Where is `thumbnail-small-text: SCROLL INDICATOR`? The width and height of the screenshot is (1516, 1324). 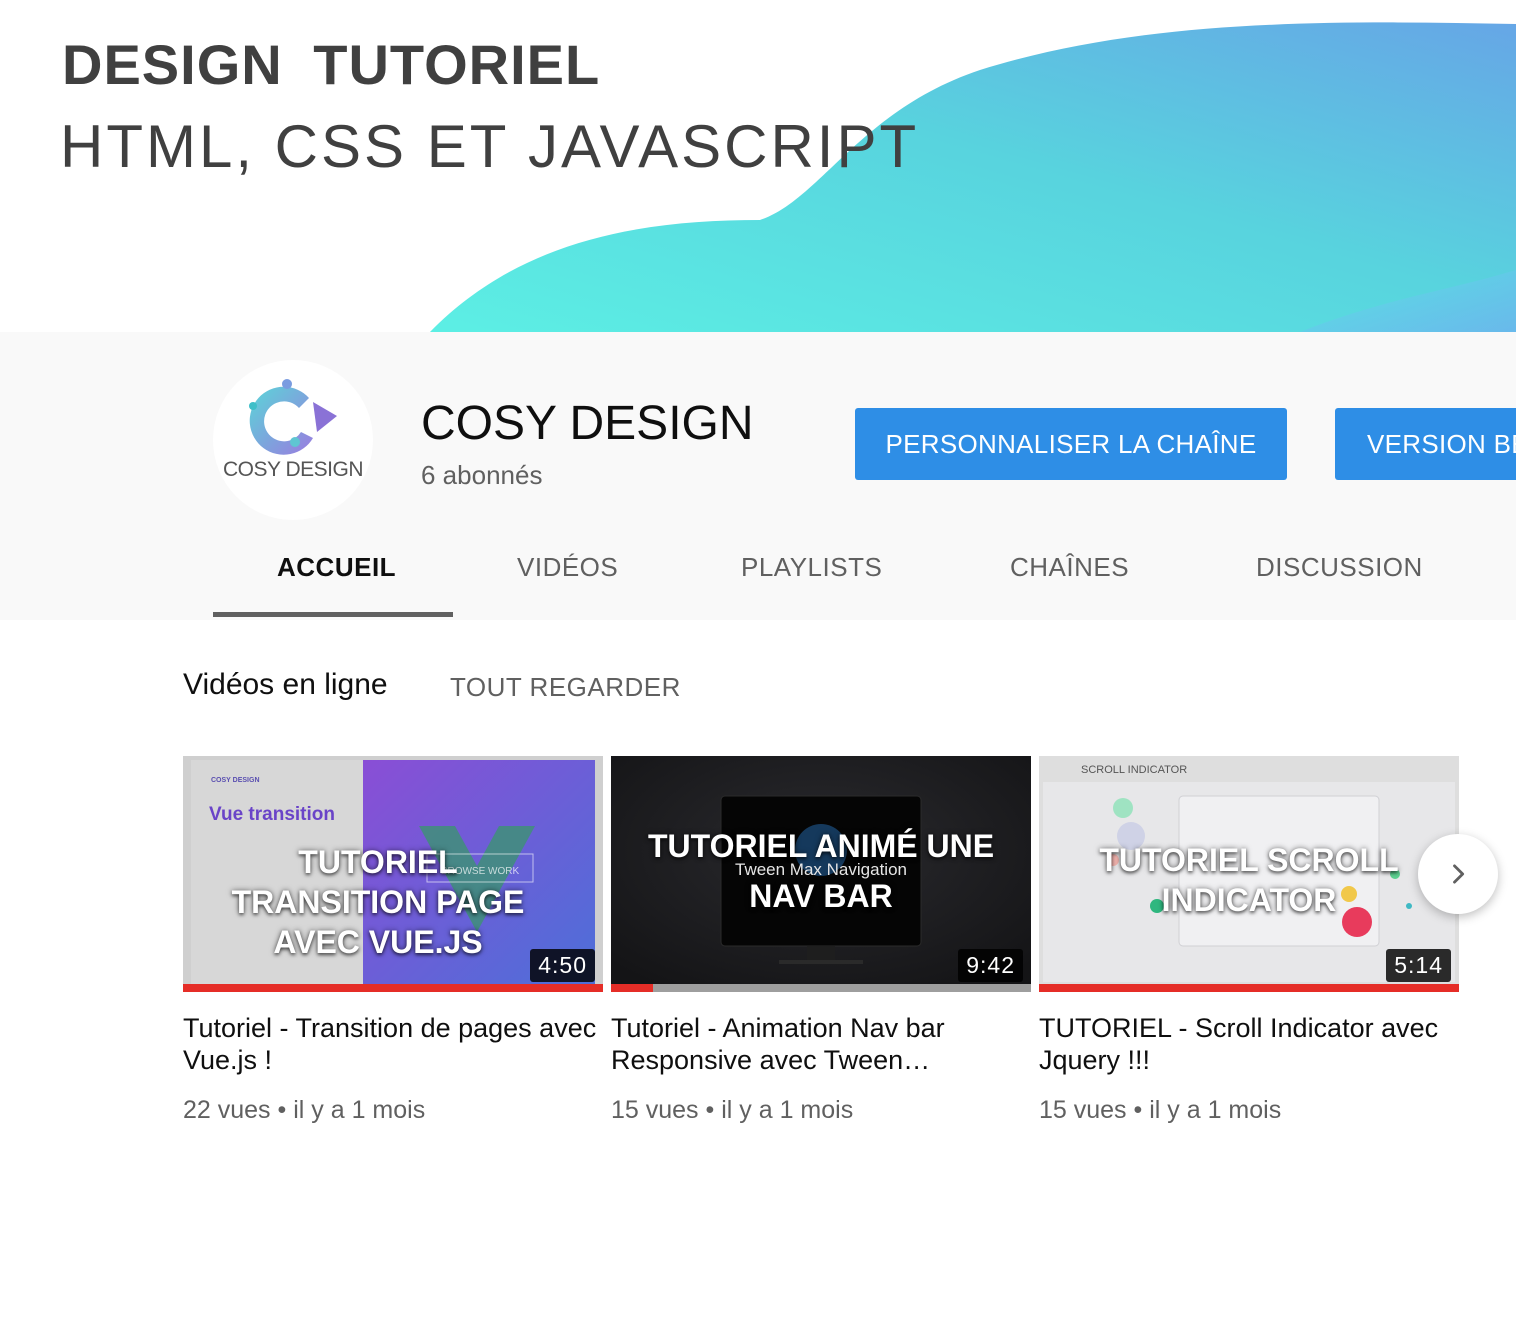 thumbnail-small-text: SCROLL INDICATOR is located at coordinates (1134, 770).